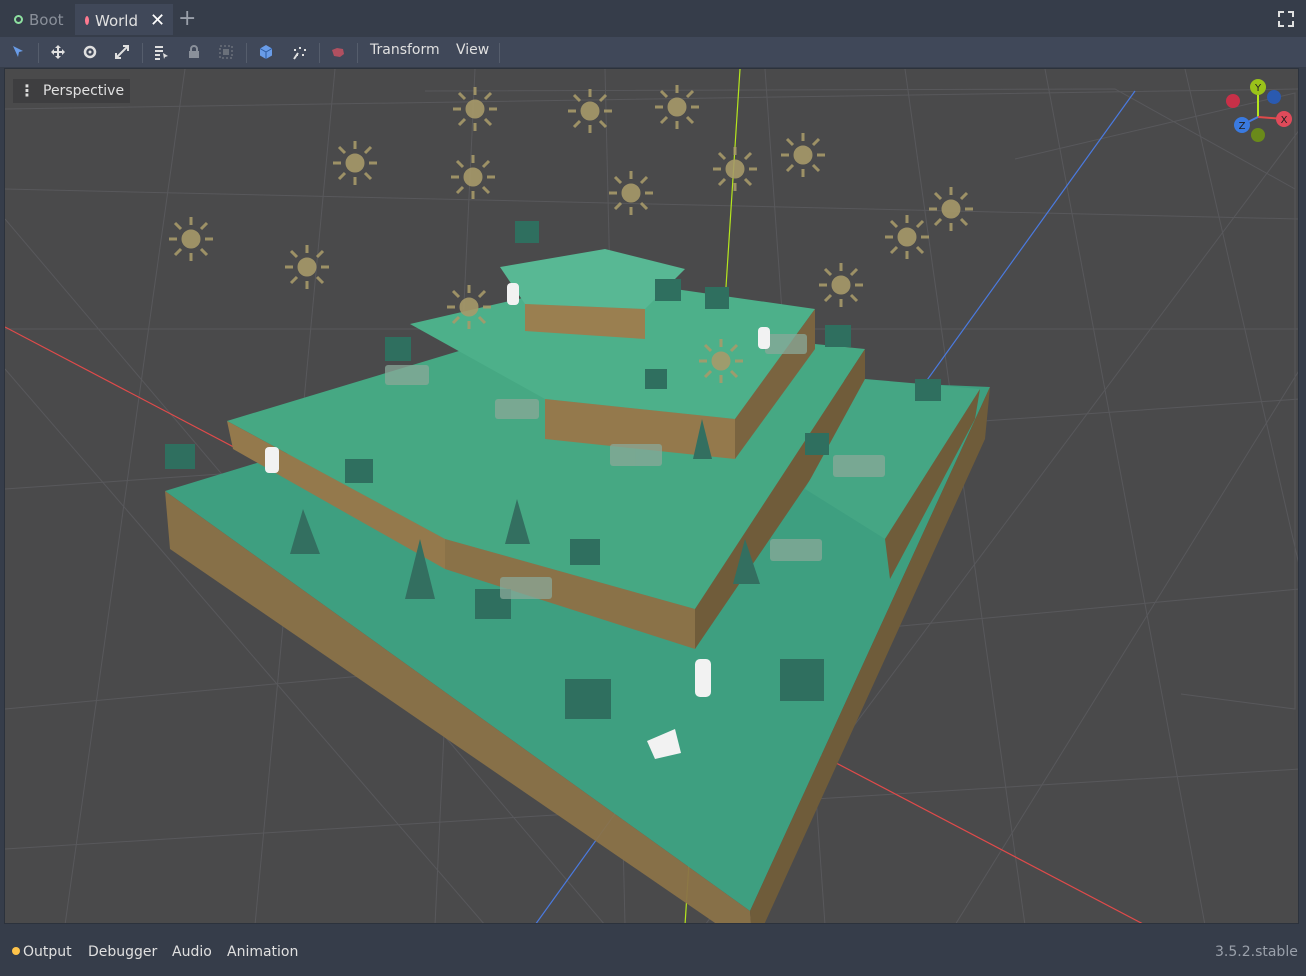 The image size is (1306, 976). I want to click on camera-preview-icon, so click(338, 52).